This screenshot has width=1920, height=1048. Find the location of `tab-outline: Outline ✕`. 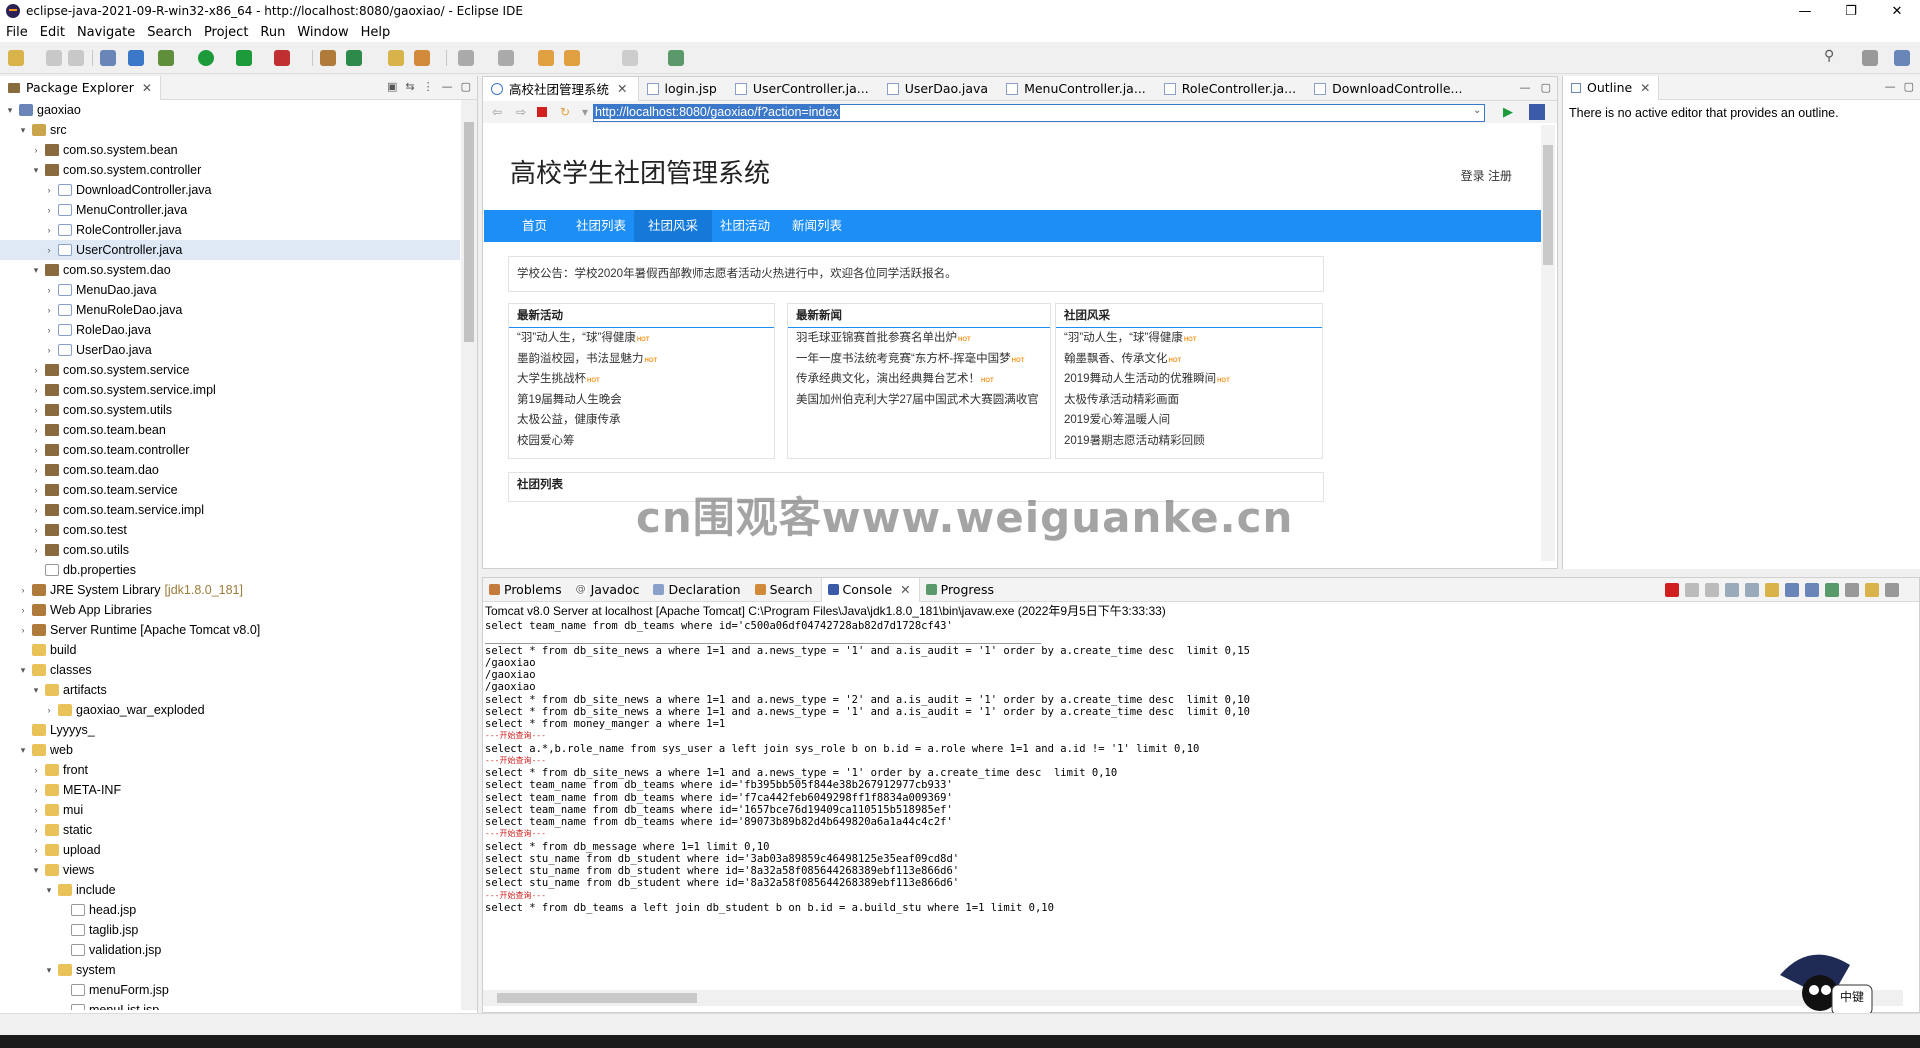

tab-outline: Outline ✕ is located at coordinates (1611, 87).